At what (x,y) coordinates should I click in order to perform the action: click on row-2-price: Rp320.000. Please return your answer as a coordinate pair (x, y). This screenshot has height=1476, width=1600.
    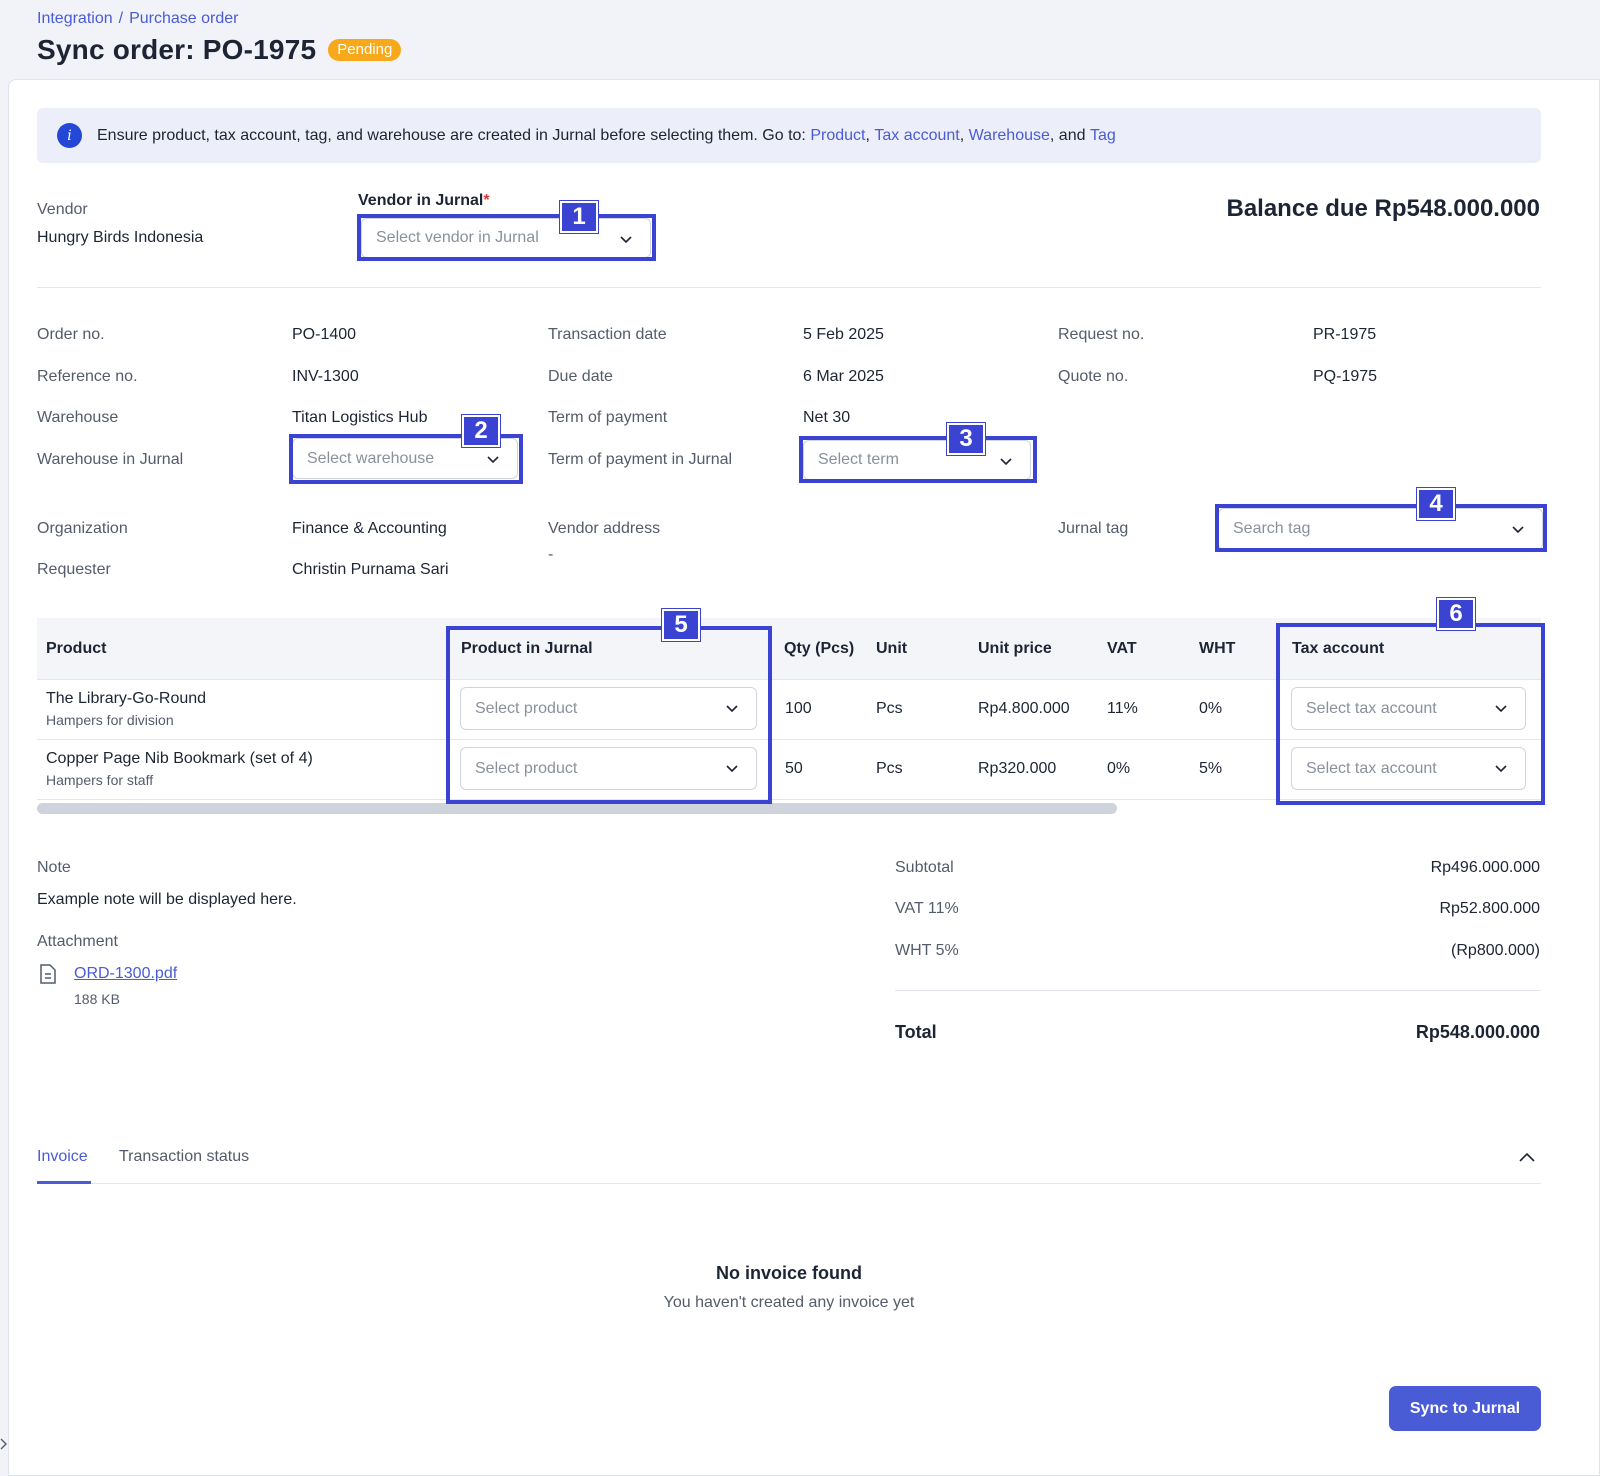
    Looking at the image, I should click on (1017, 768).